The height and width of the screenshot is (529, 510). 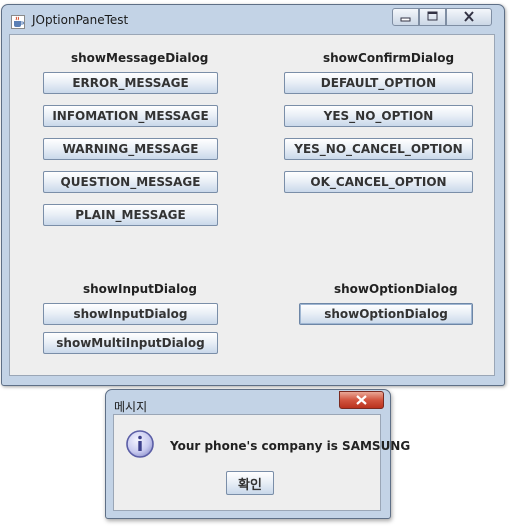 I want to click on ok-button: 확인, so click(x=250, y=483).